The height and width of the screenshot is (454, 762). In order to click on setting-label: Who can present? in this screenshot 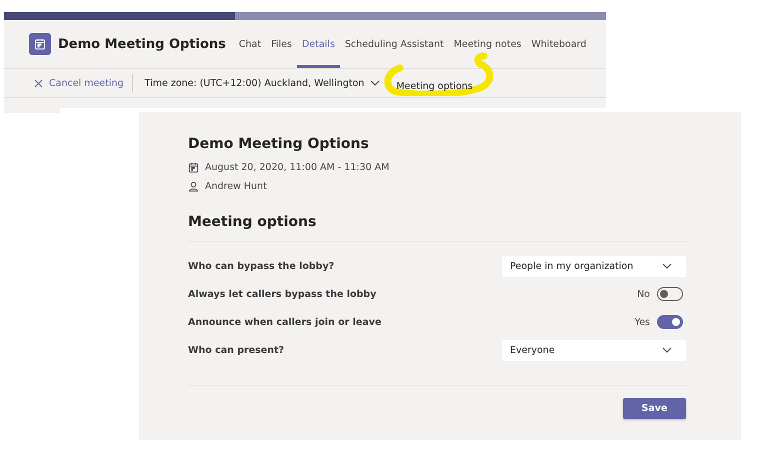, I will do `click(236, 350)`.